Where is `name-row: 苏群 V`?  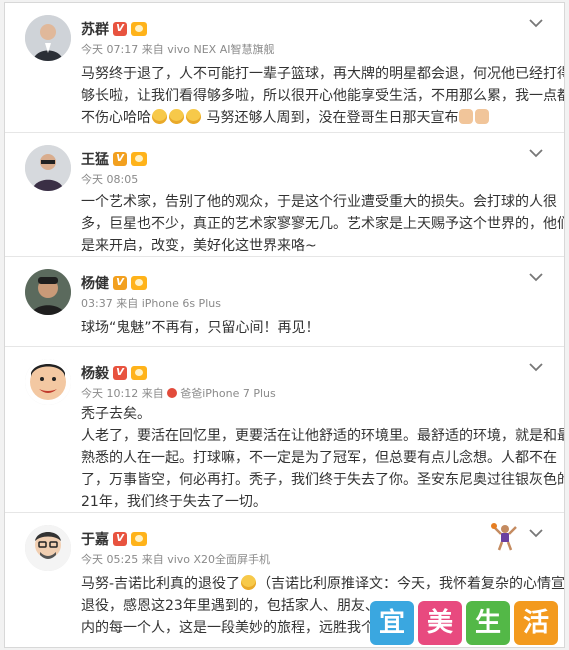 name-row: 苏群 V is located at coordinates (114, 29).